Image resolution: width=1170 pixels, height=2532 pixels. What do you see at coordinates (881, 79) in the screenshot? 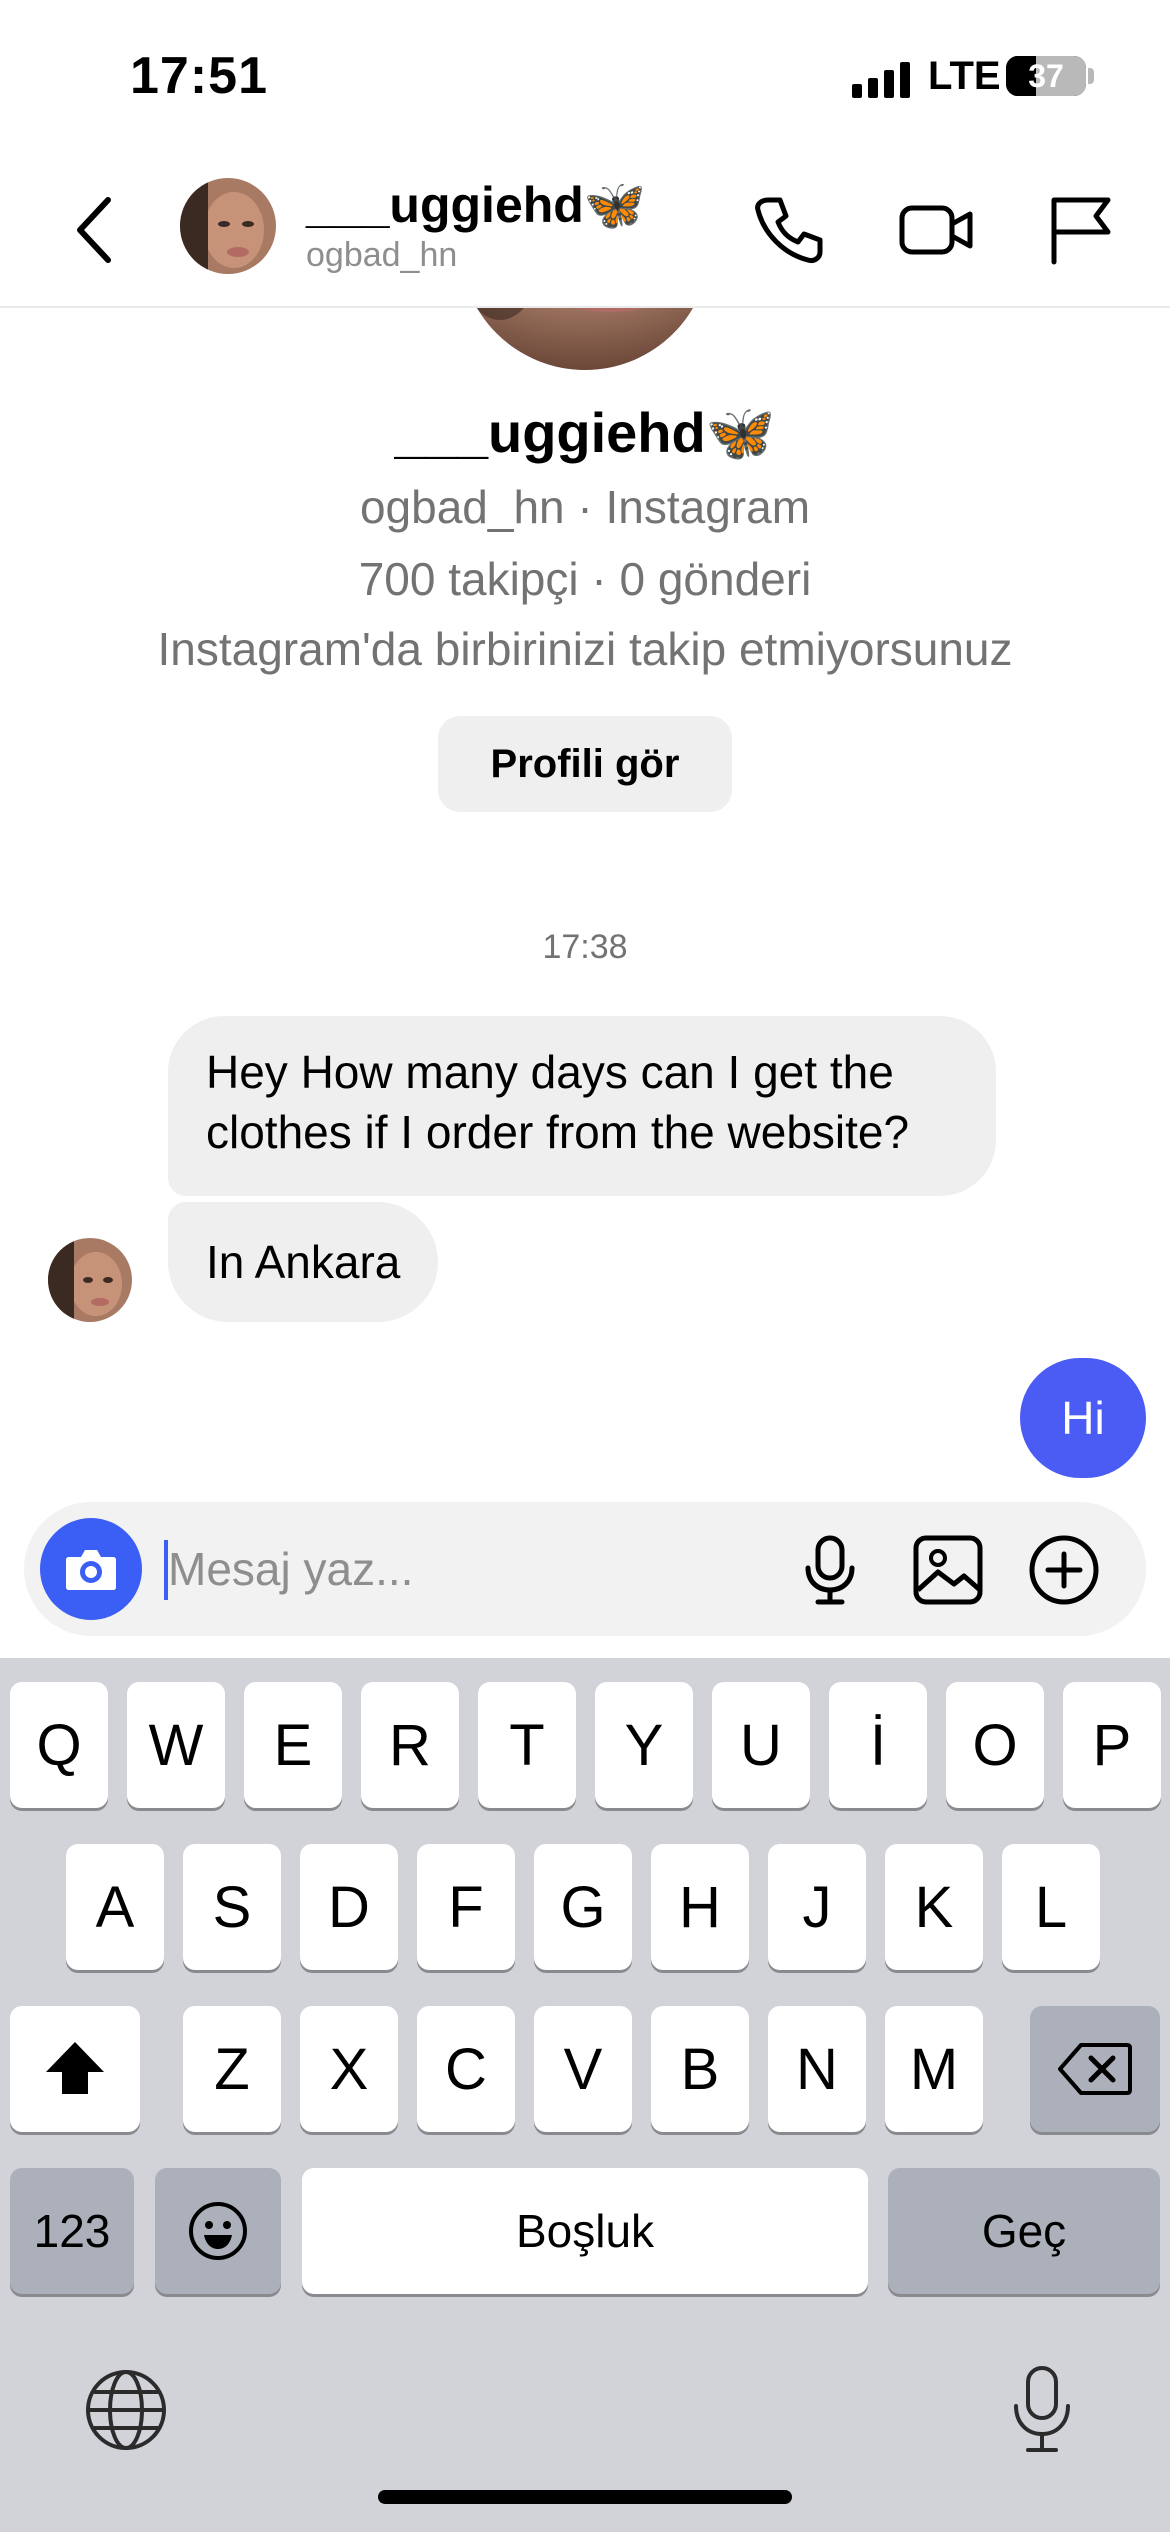
I see `cellular-signal-icon` at bounding box center [881, 79].